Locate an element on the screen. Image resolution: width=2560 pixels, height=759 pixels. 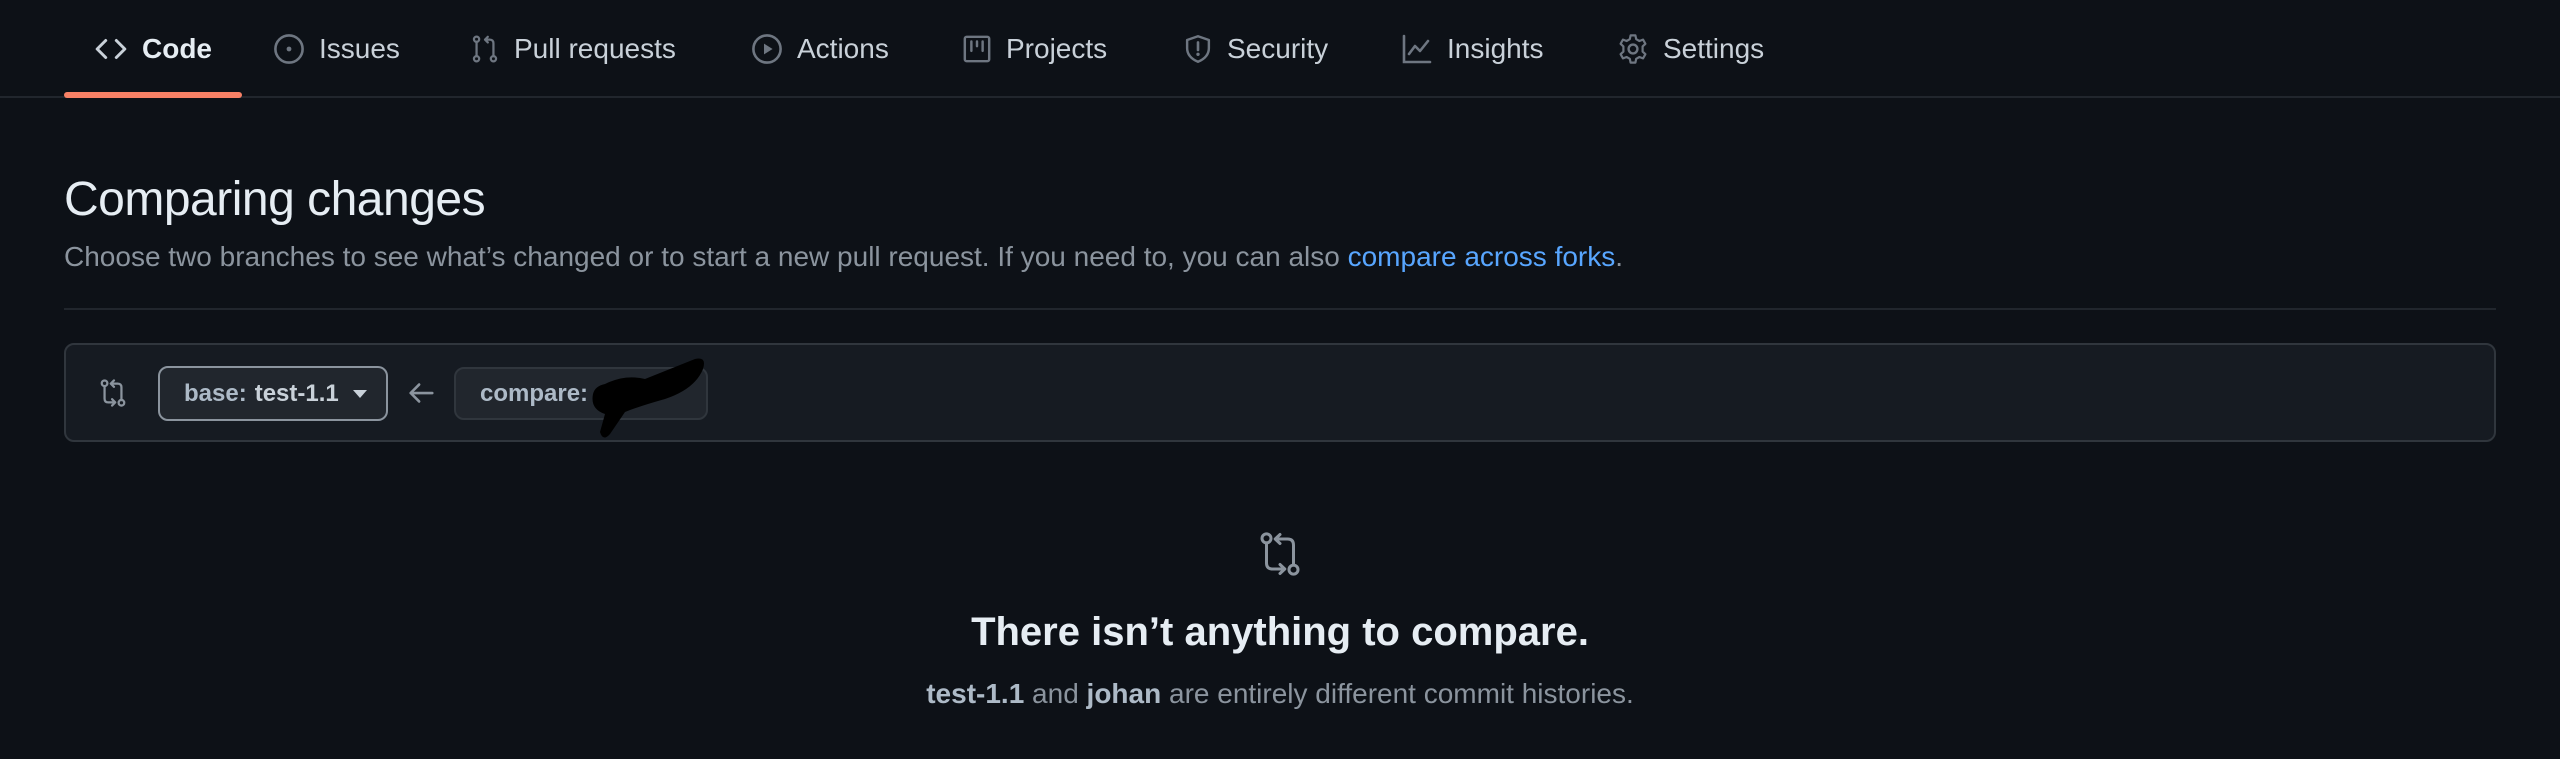
tab-pull-requests: Pull requests is located at coordinates (573, 49).